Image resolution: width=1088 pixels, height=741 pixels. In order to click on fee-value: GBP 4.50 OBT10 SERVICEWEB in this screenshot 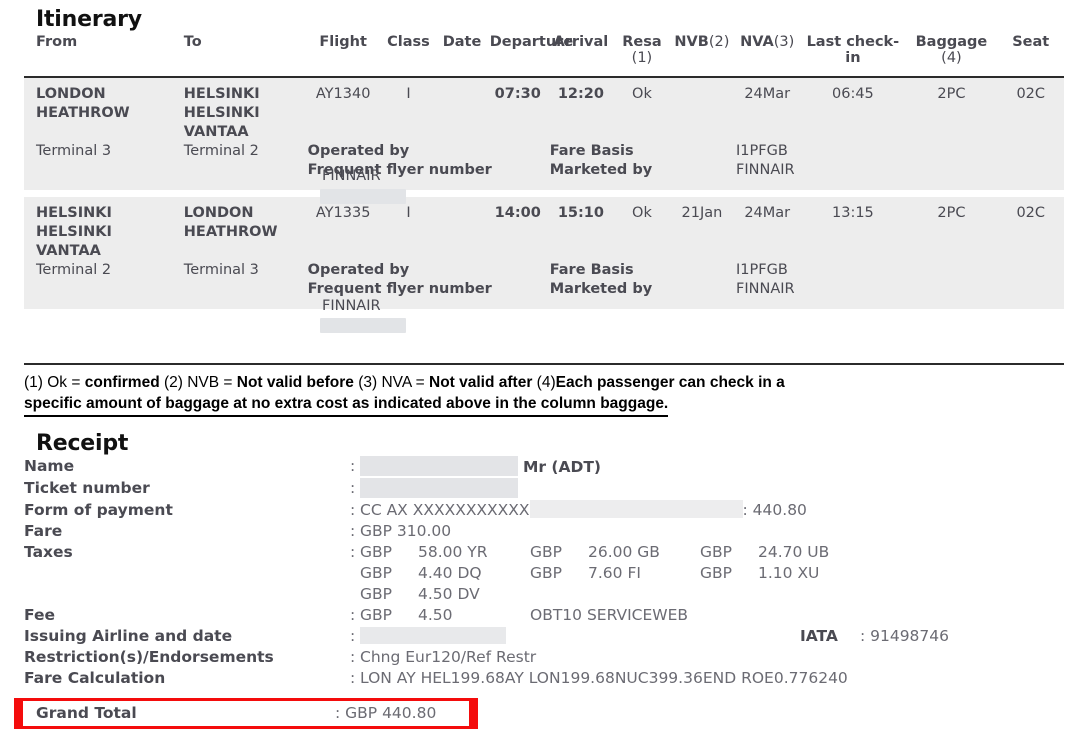, I will do `click(712, 615)`.